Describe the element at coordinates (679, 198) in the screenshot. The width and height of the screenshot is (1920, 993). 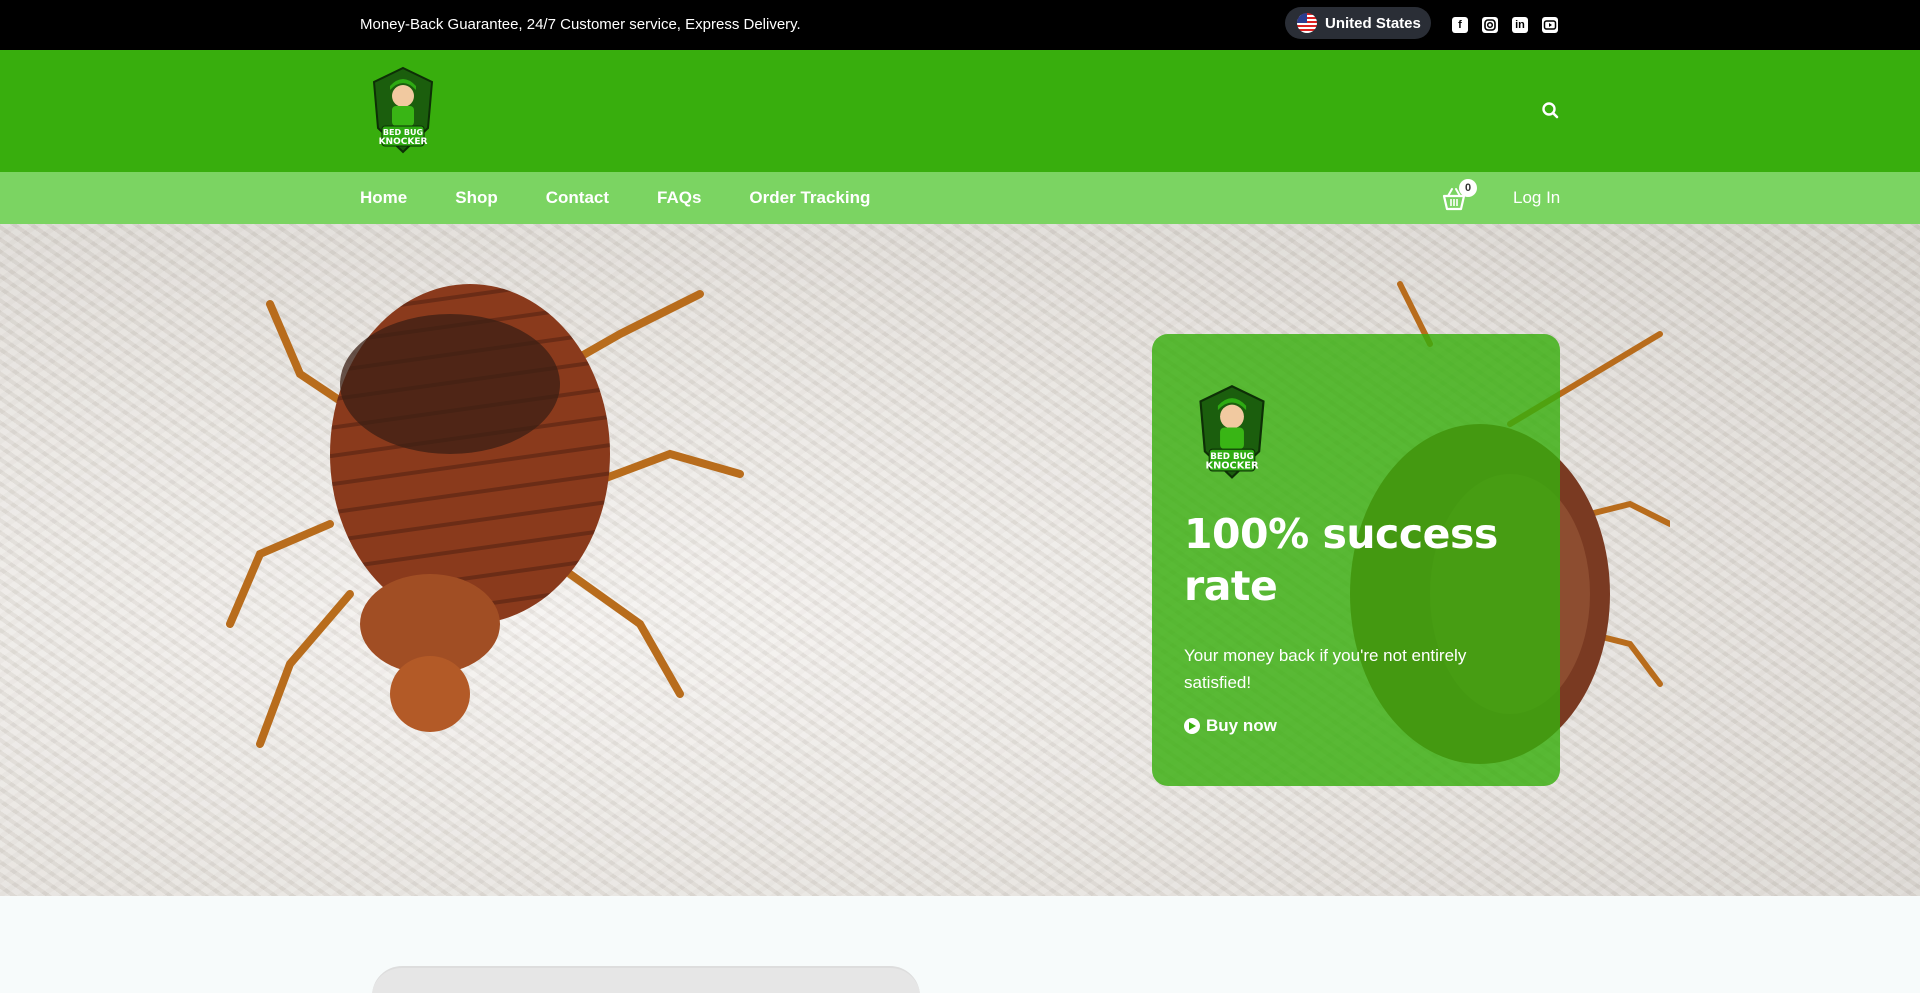
I see `nav-item-faqs: FAQs` at that location.